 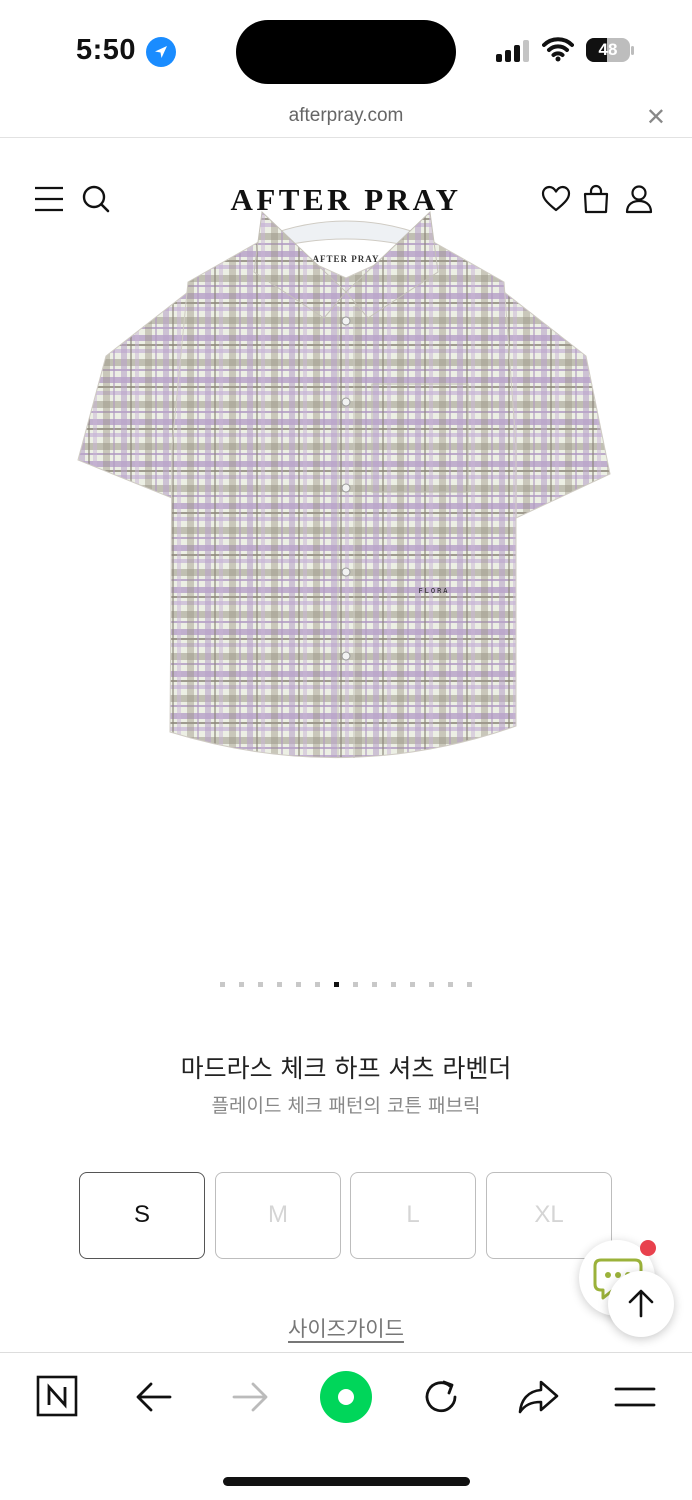 I want to click on battery-tip, so click(x=632, y=50).